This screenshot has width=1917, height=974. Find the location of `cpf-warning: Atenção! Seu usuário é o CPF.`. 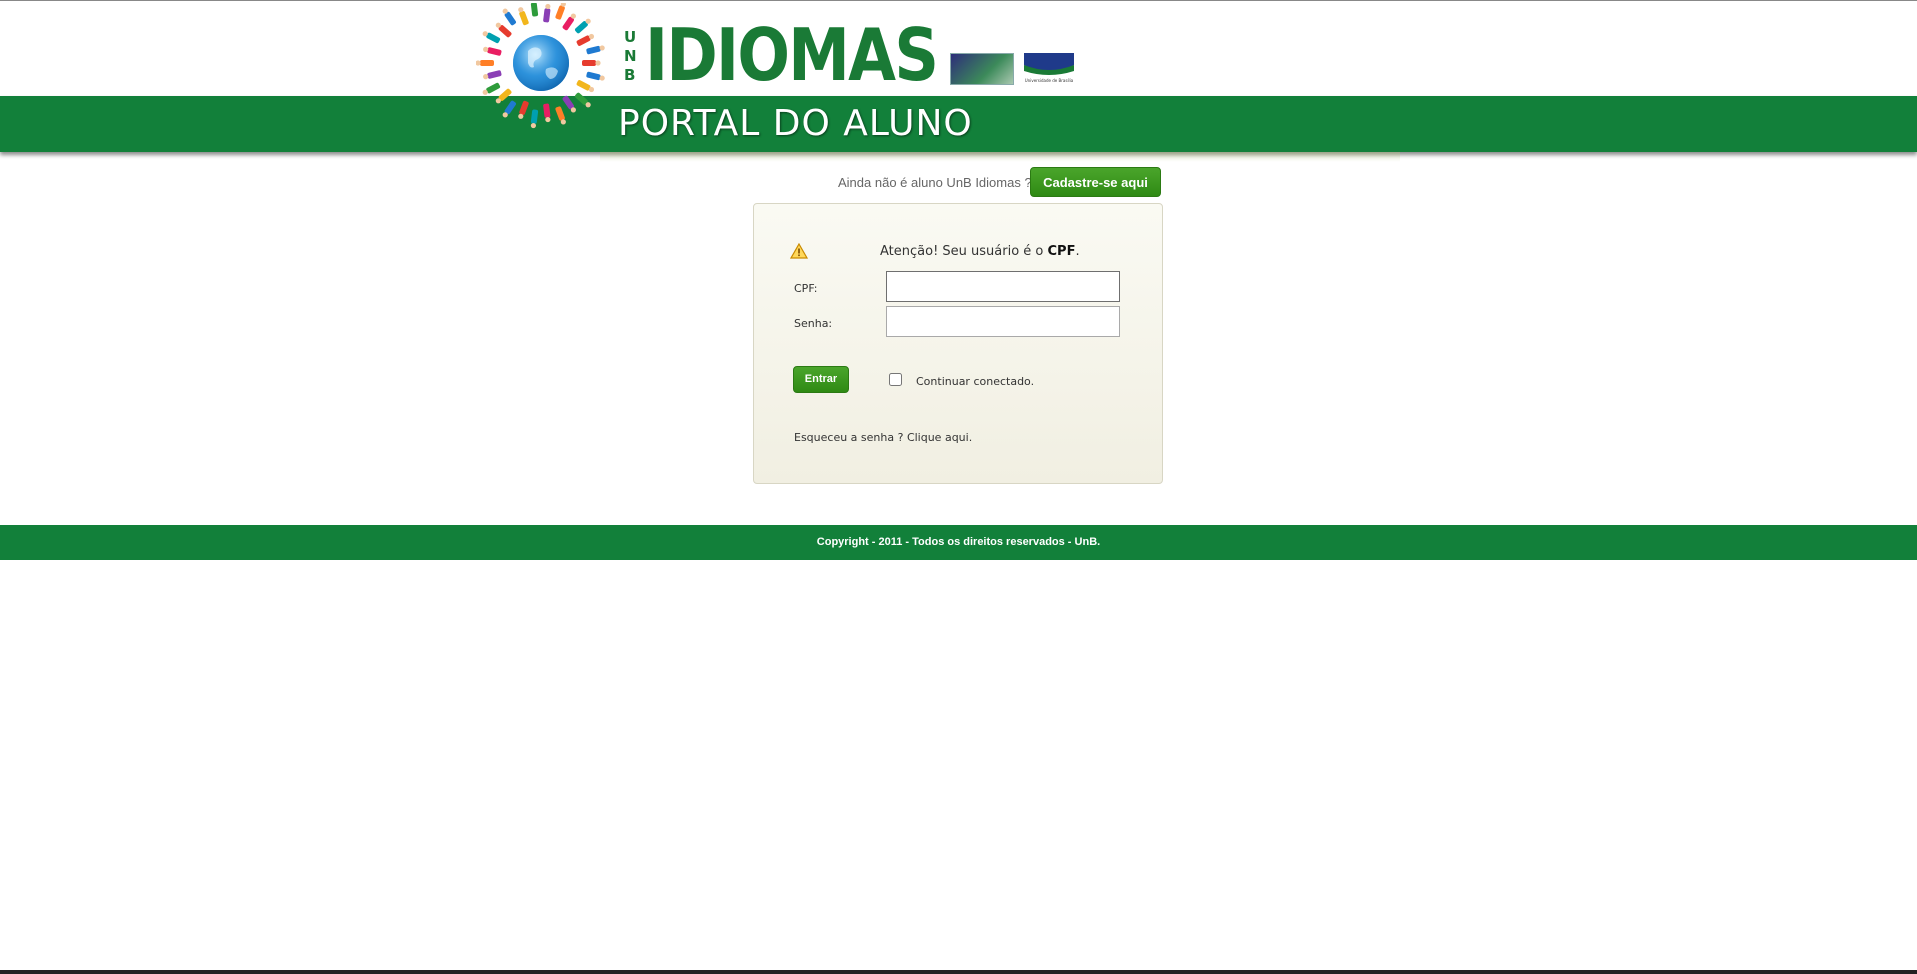

cpf-warning: Atenção! Seu usuário é o CPF. is located at coordinates (980, 251).